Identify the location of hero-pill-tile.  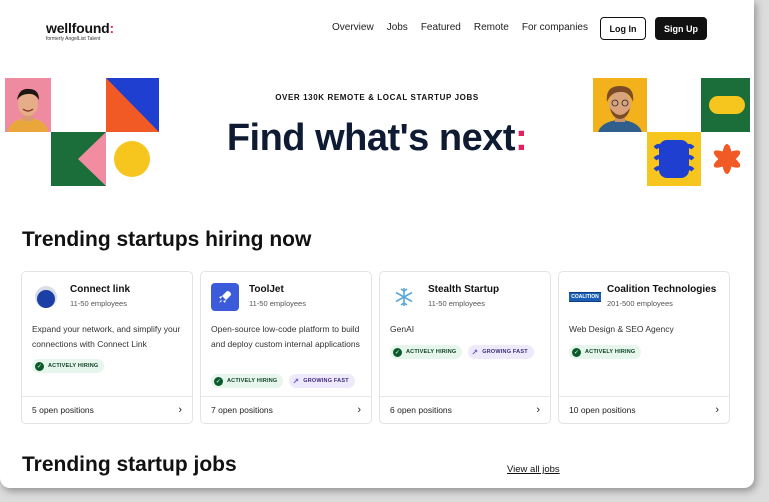
(725, 105).